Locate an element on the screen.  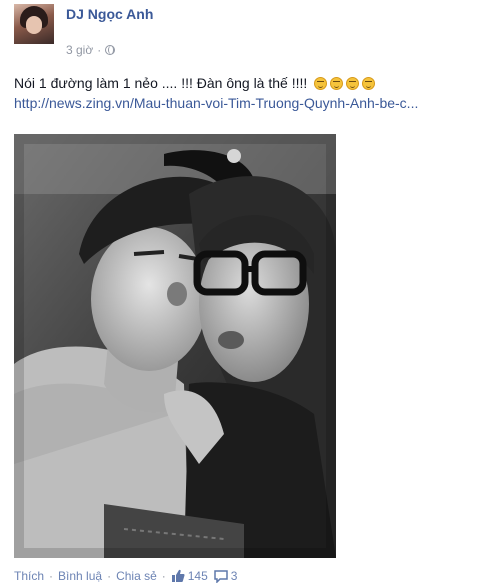
post-actions-bar: Thích · Bình luậ · Chia sẻ · 145 3 is located at coordinates (125, 576).